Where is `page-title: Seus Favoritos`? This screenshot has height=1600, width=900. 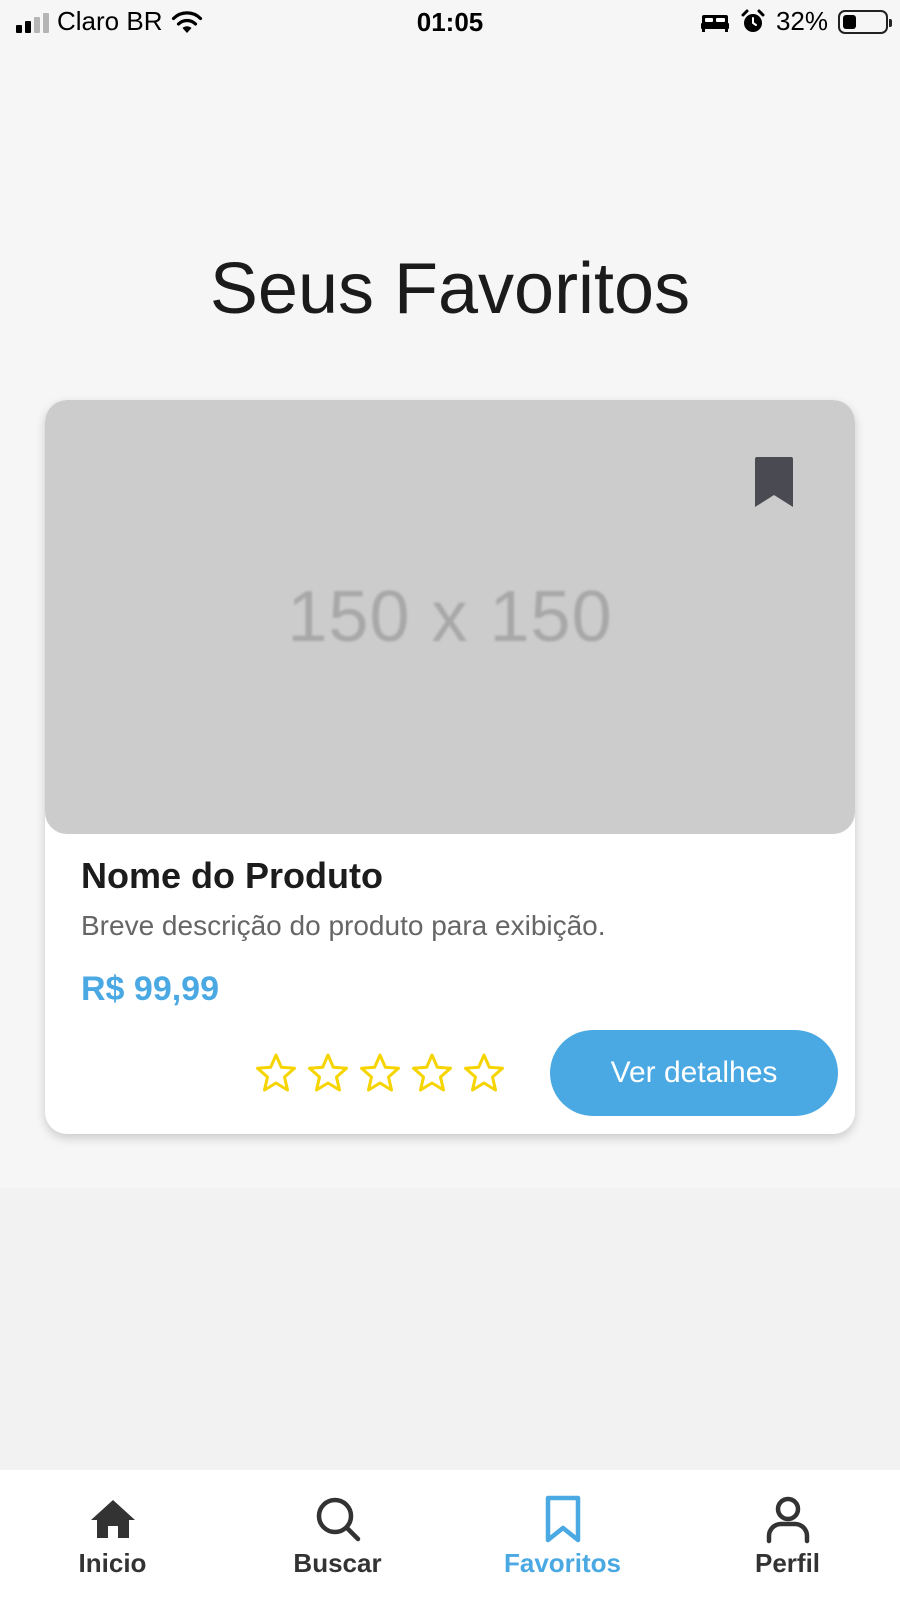
page-title: Seus Favoritos is located at coordinates (450, 289).